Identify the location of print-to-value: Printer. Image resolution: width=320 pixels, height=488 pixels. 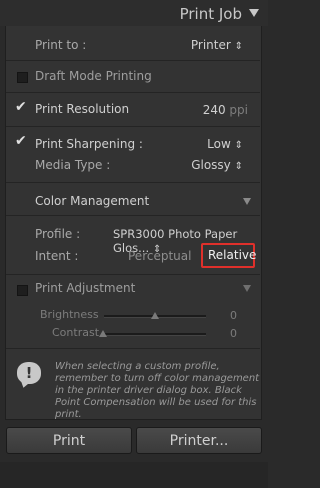
(210, 45).